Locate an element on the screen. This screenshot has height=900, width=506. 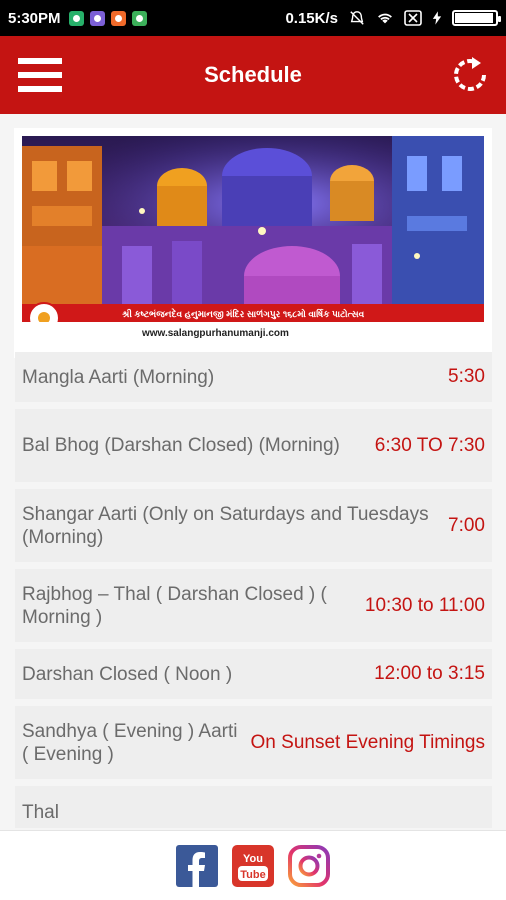
status-time: 5:30PM is located at coordinates (34, 18).